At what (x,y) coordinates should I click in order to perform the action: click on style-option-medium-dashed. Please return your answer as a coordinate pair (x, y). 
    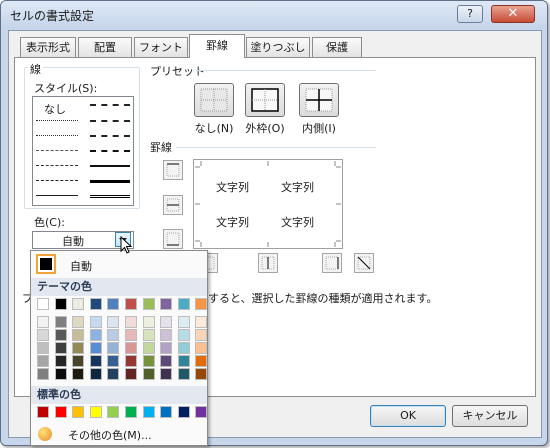
    Looking at the image, I should click on (110, 151).